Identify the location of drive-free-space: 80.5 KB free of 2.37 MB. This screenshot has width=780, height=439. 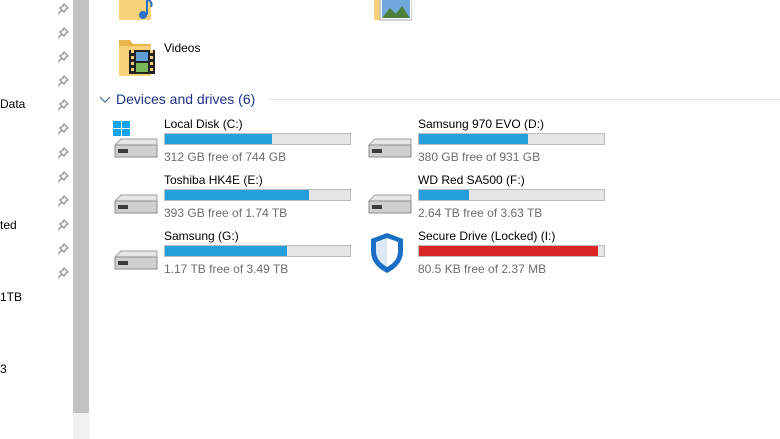
(482, 269).